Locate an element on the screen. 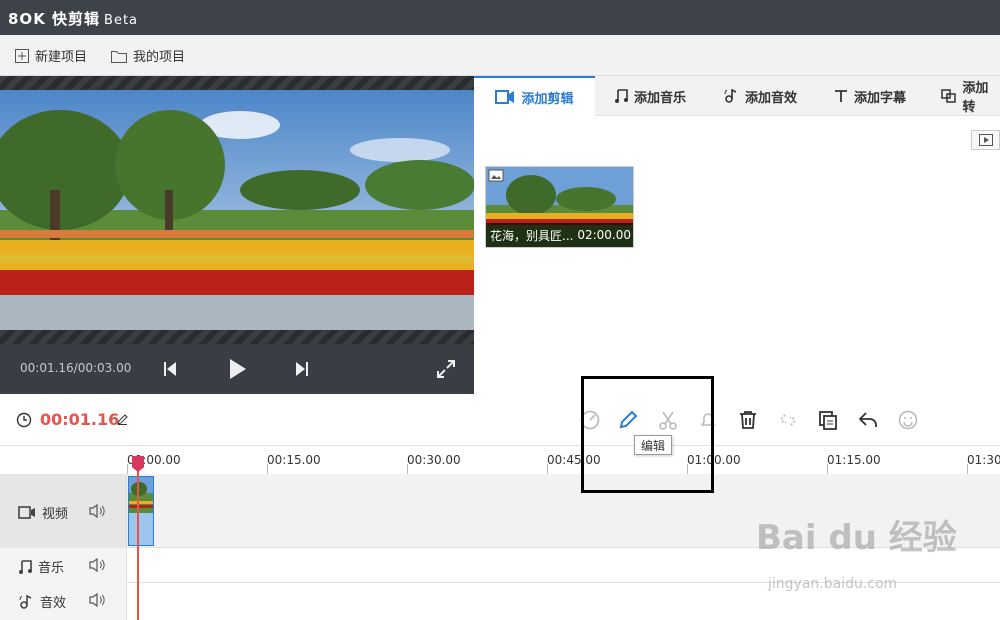 Image resolution: width=1000 pixels, height=620 pixels. play-icon is located at coordinates (238, 369).